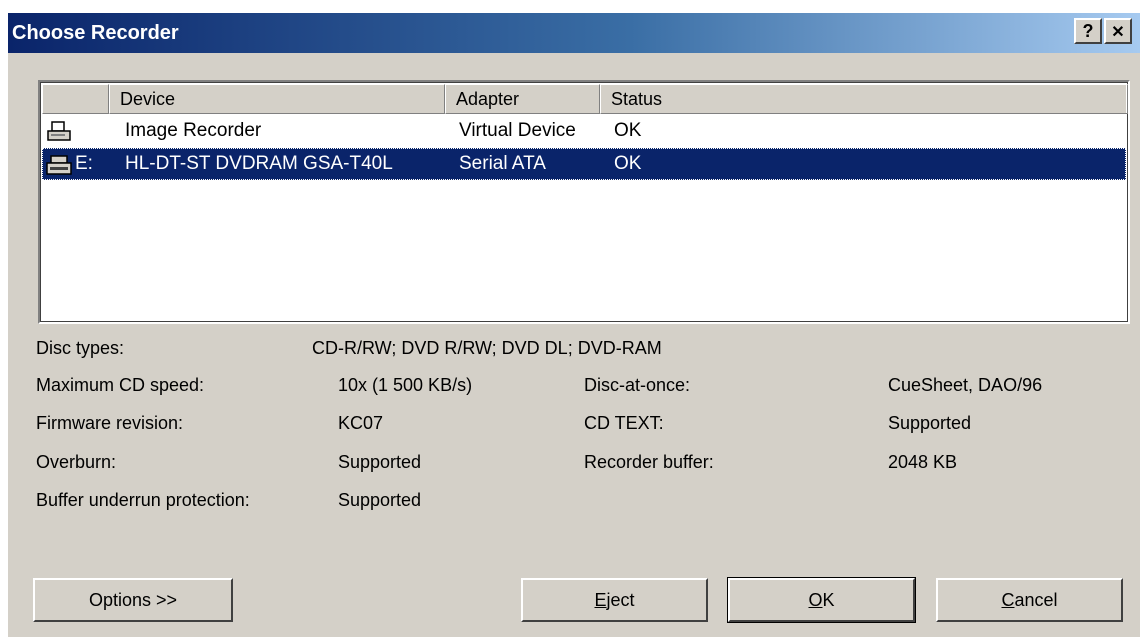 This screenshot has height=637, width=1140. What do you see at coordinates (380, 500) in the screenshot?
I see `buffer-underrun-value: Supported` at bounding box center [380, 500].